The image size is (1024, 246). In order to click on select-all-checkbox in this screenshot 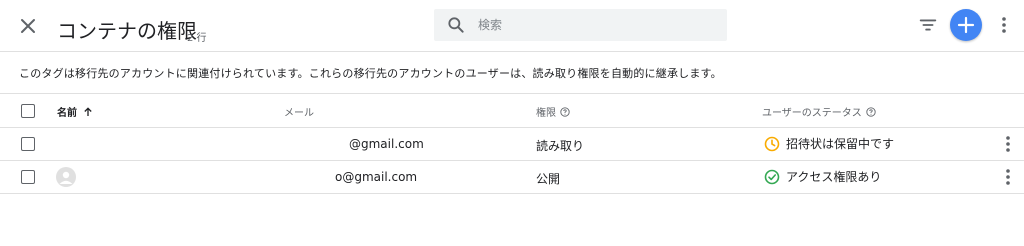, I will do `click(28, 111)`.